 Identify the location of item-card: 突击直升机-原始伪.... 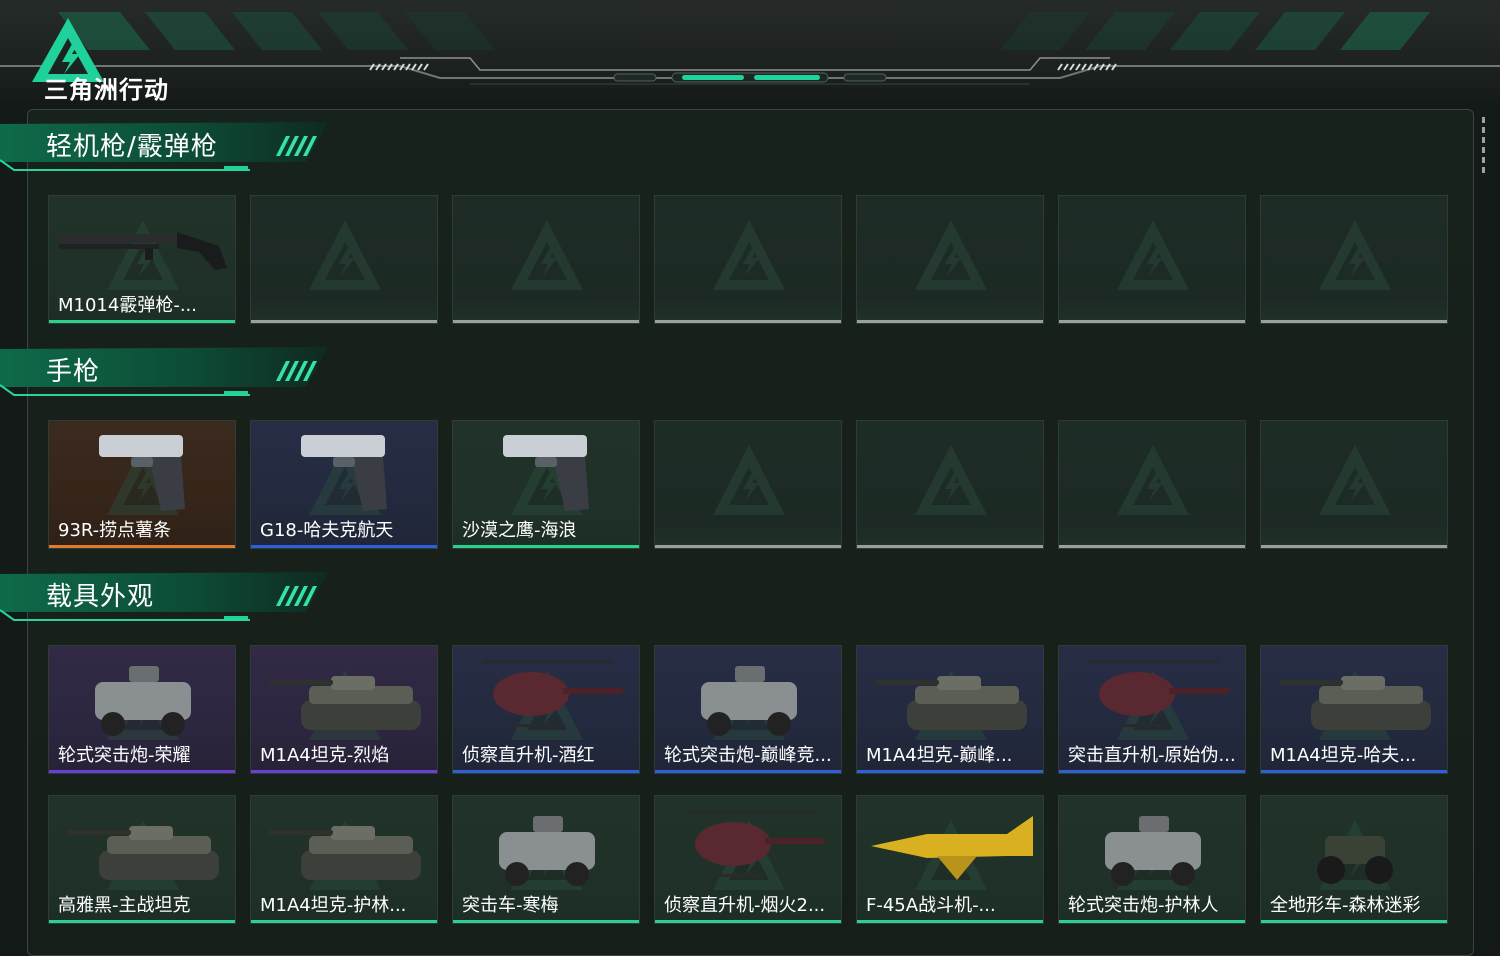
(1152, 709).